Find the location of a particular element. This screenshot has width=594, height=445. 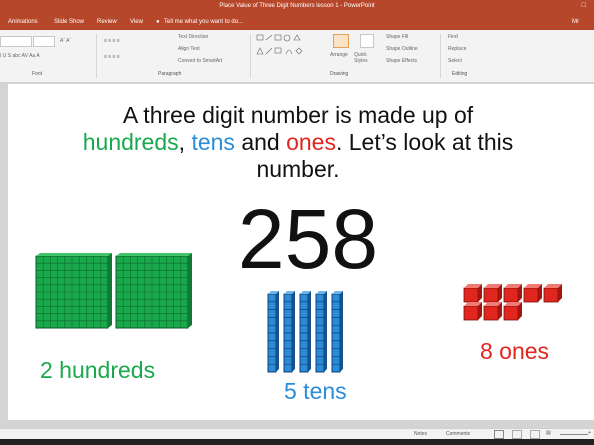

tens-caption: 5 tens is located at coordinates (315, 391).